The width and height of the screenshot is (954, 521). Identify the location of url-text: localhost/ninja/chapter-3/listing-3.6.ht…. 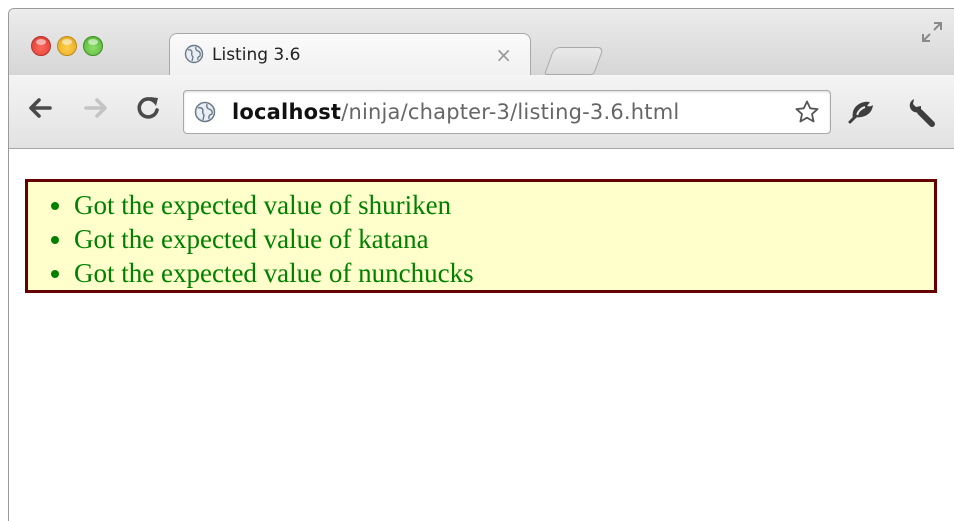
(455, 112).